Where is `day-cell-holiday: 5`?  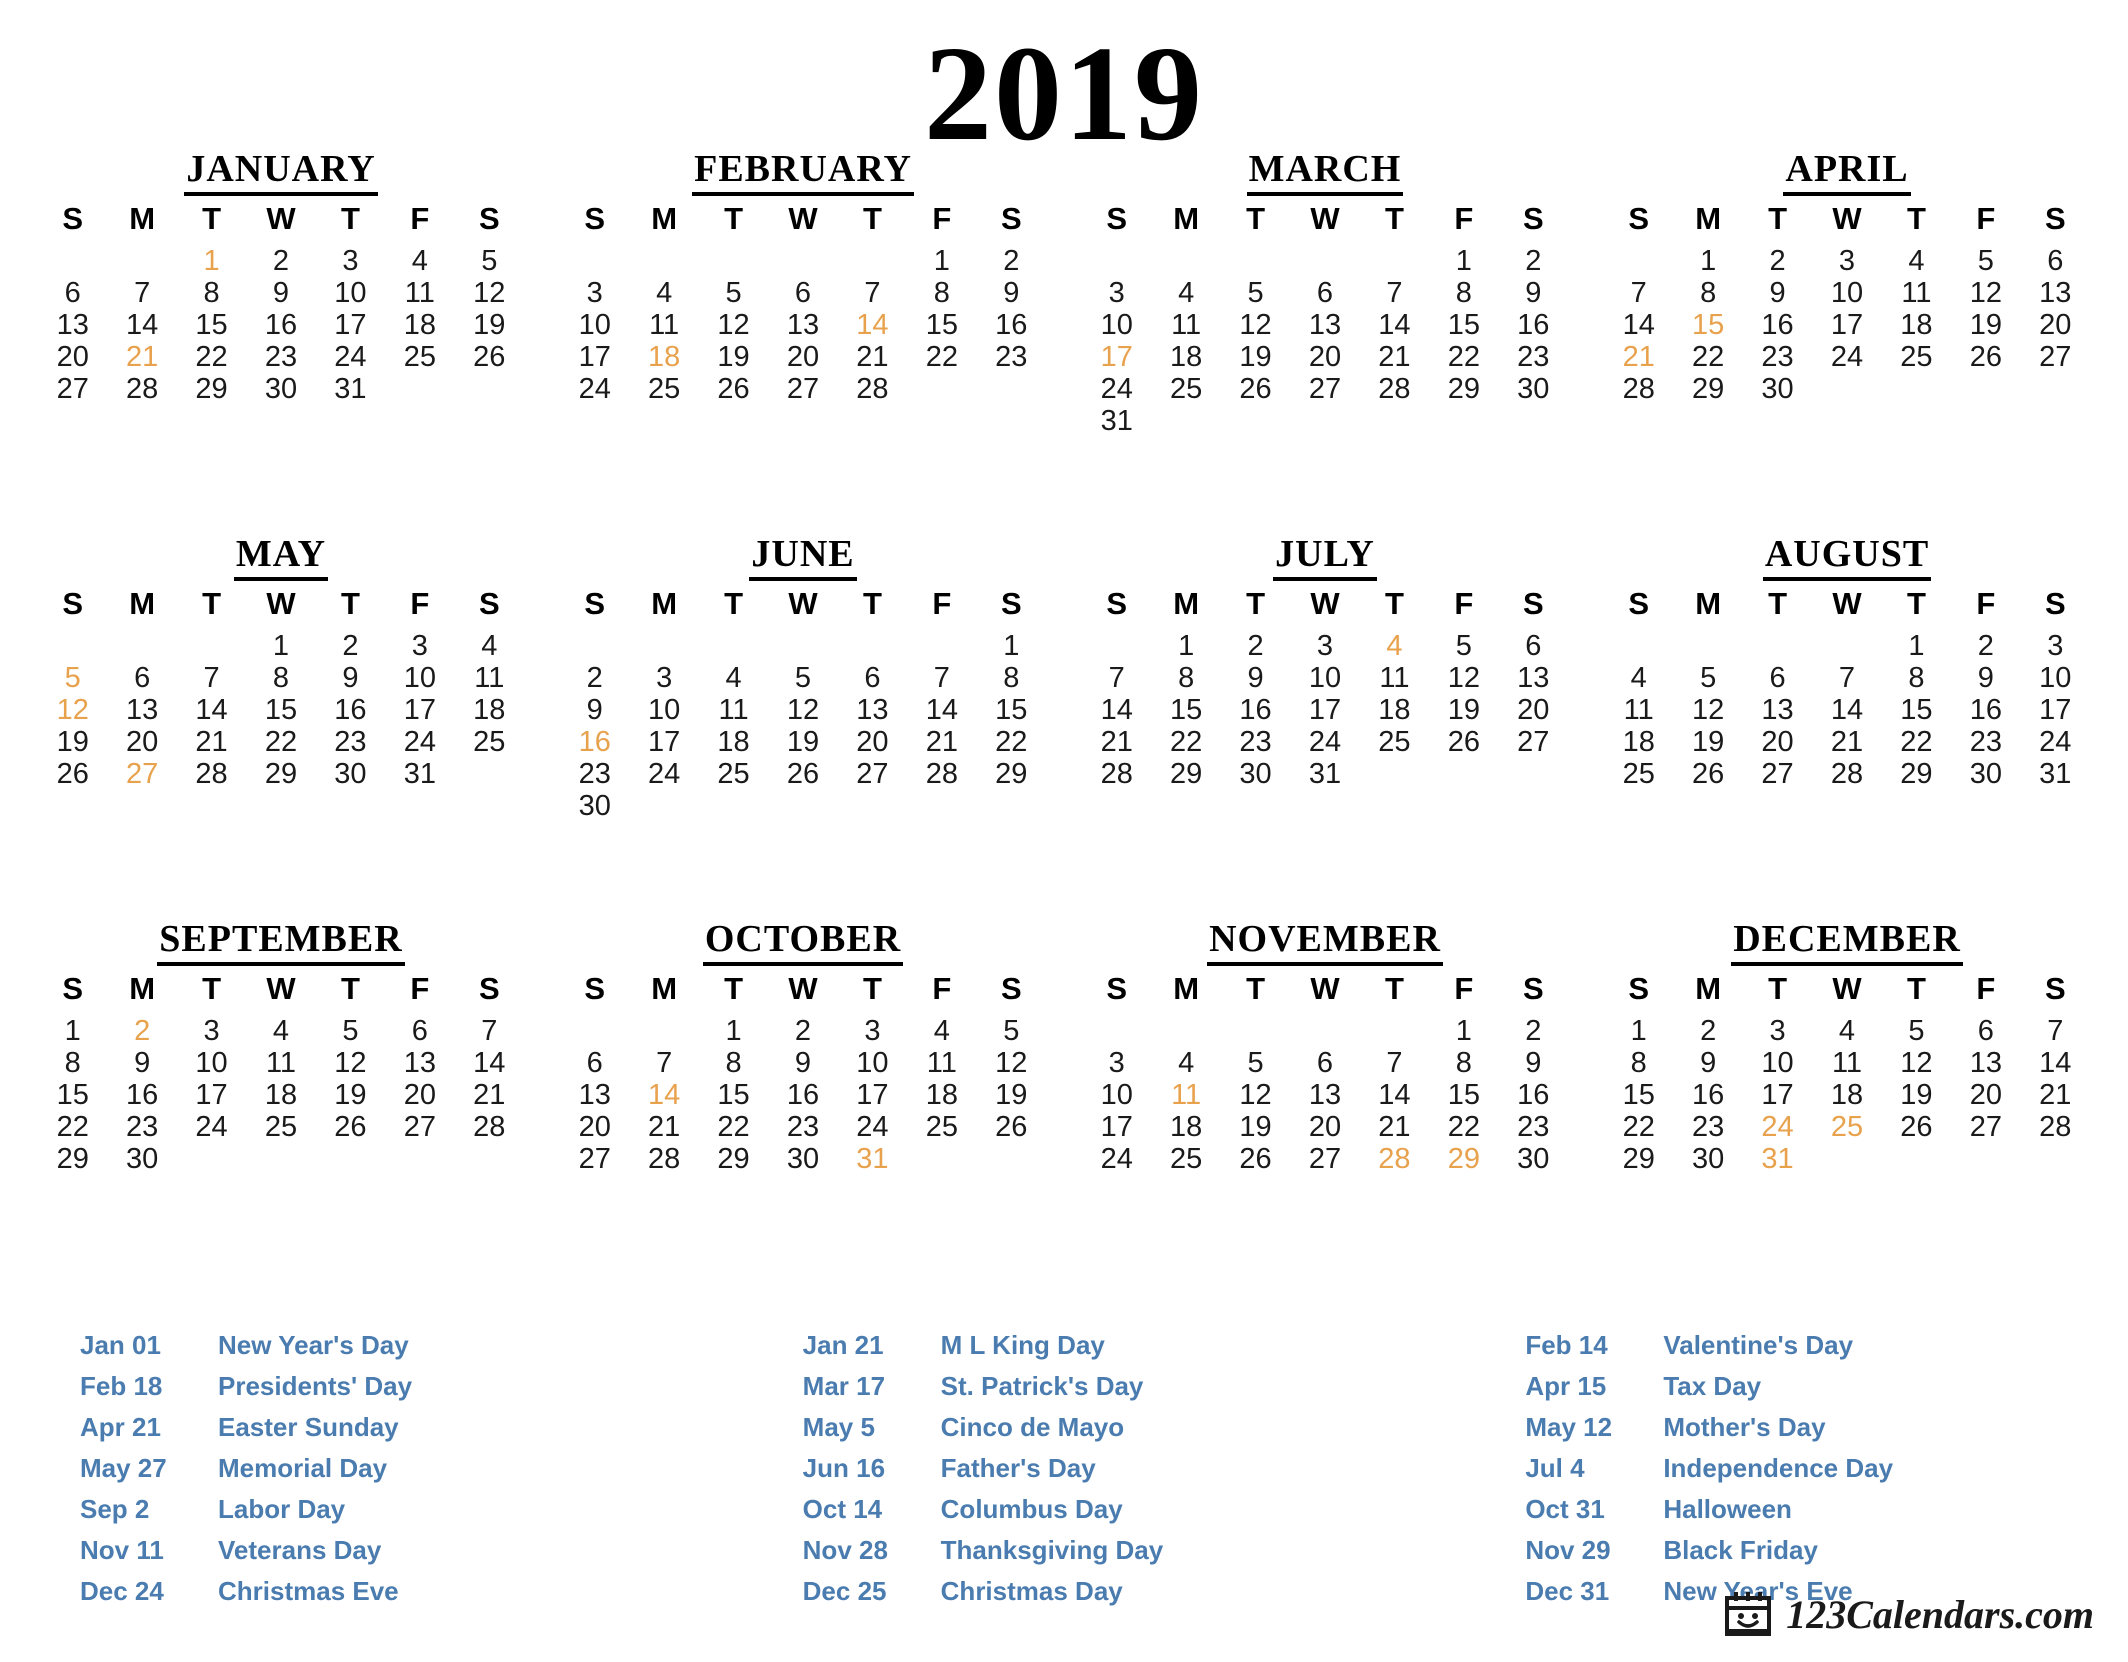
day-cell-holiday: 5 is located at coordinates (72, 678).